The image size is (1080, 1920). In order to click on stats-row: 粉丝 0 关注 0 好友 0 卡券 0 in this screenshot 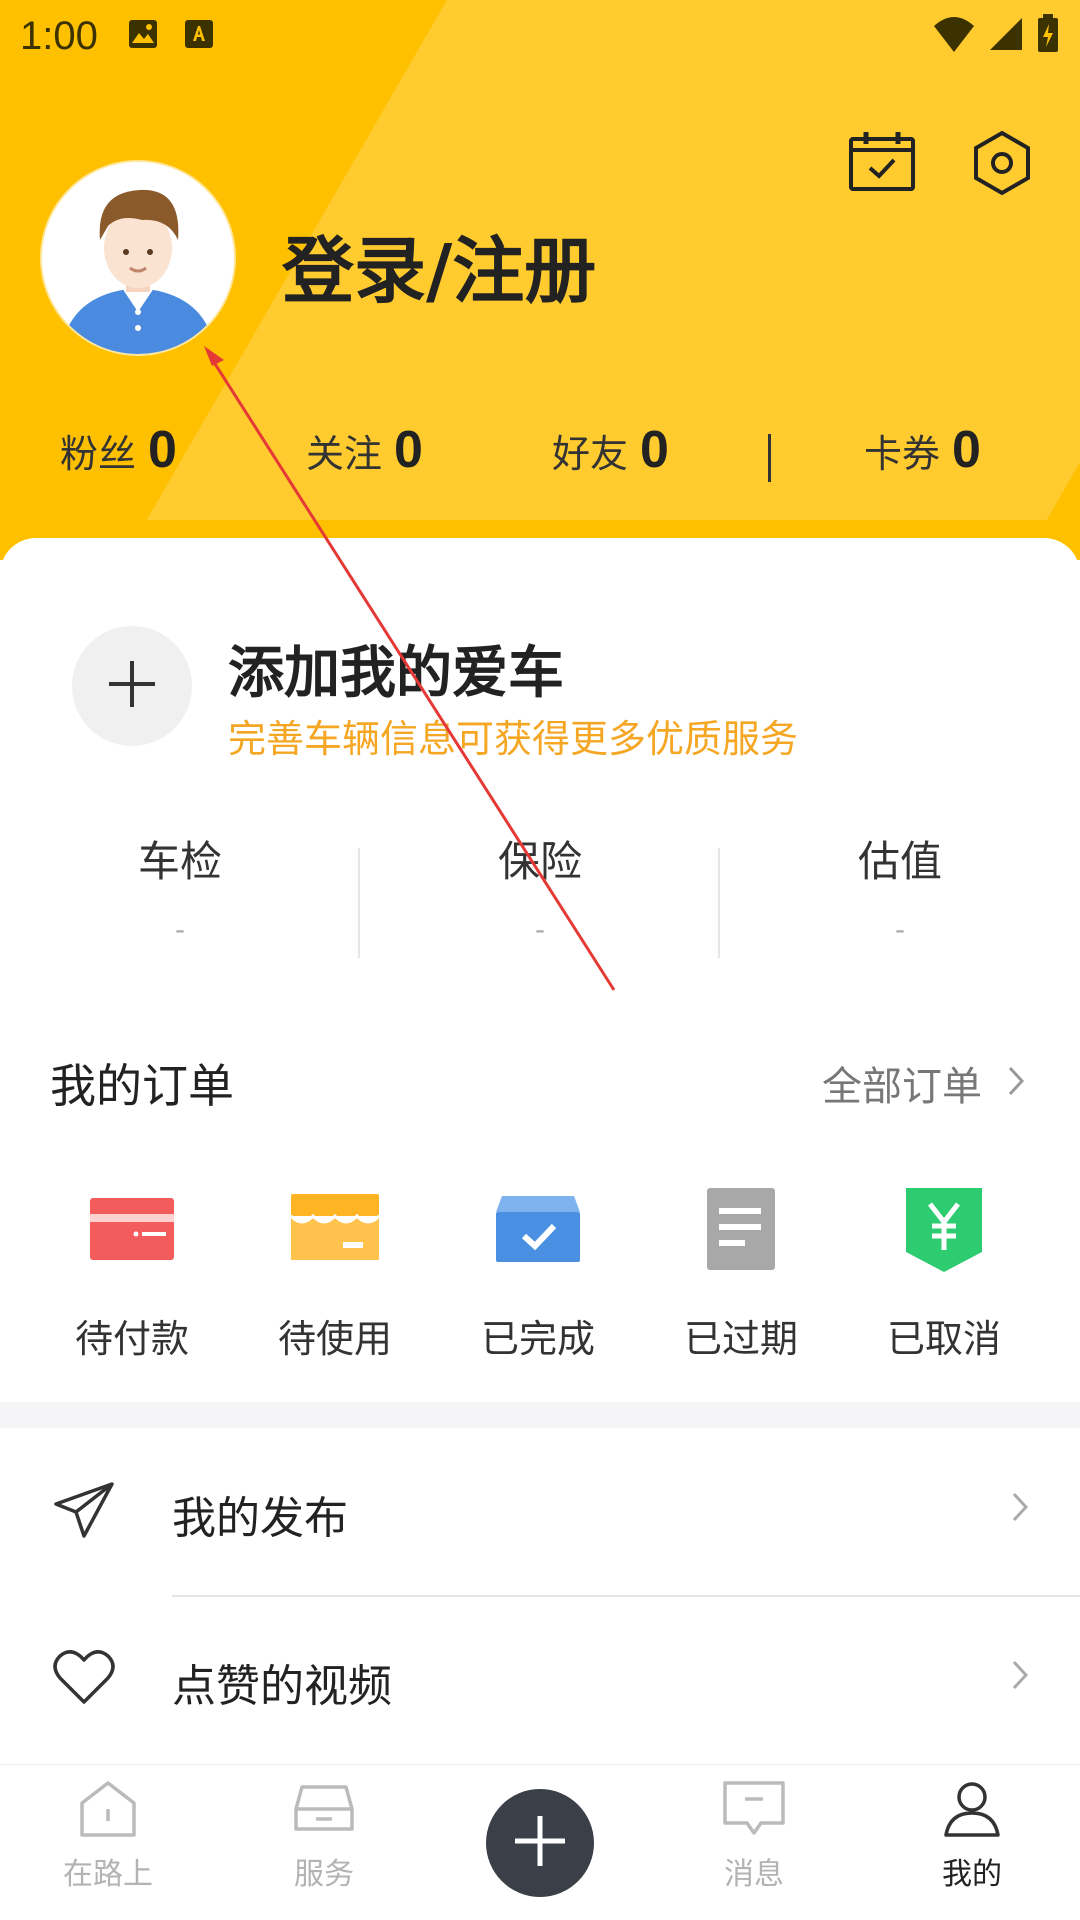, I will do `click(540, 460)`.